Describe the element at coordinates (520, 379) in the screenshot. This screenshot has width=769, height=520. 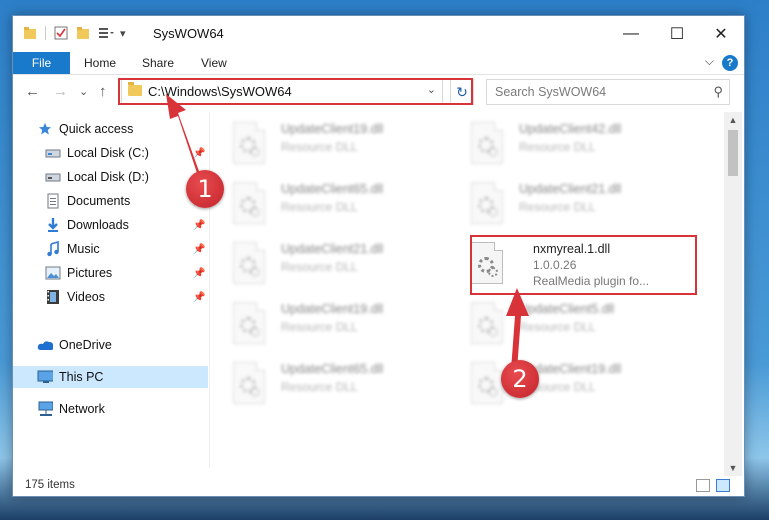
I see `step-2-badge: 2` at that location.